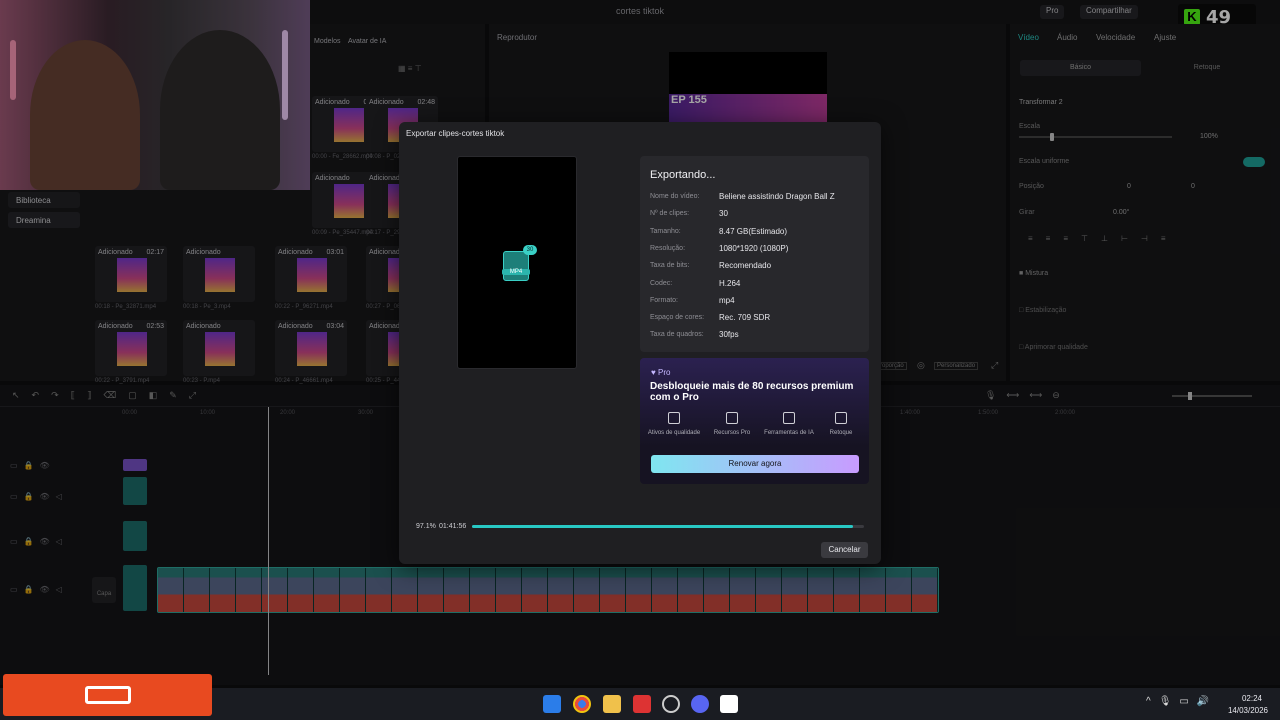 The height and width of the screenshot is (720, 1280). What do you see at coordinates (674, 418) in the screenshot?
I see `image-icon` at bounding box center [674, 418].